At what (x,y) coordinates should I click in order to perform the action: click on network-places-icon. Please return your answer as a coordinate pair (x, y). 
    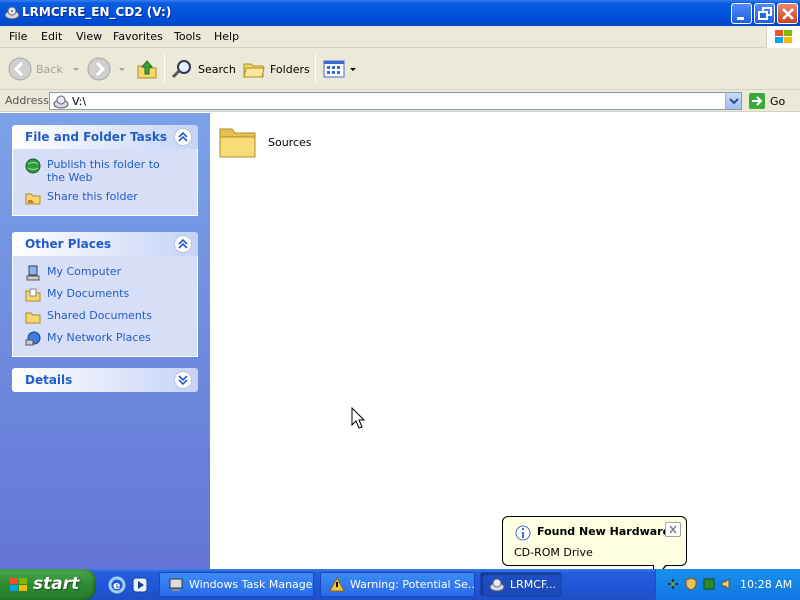
    Looking at the image, I should click on (33, 338).